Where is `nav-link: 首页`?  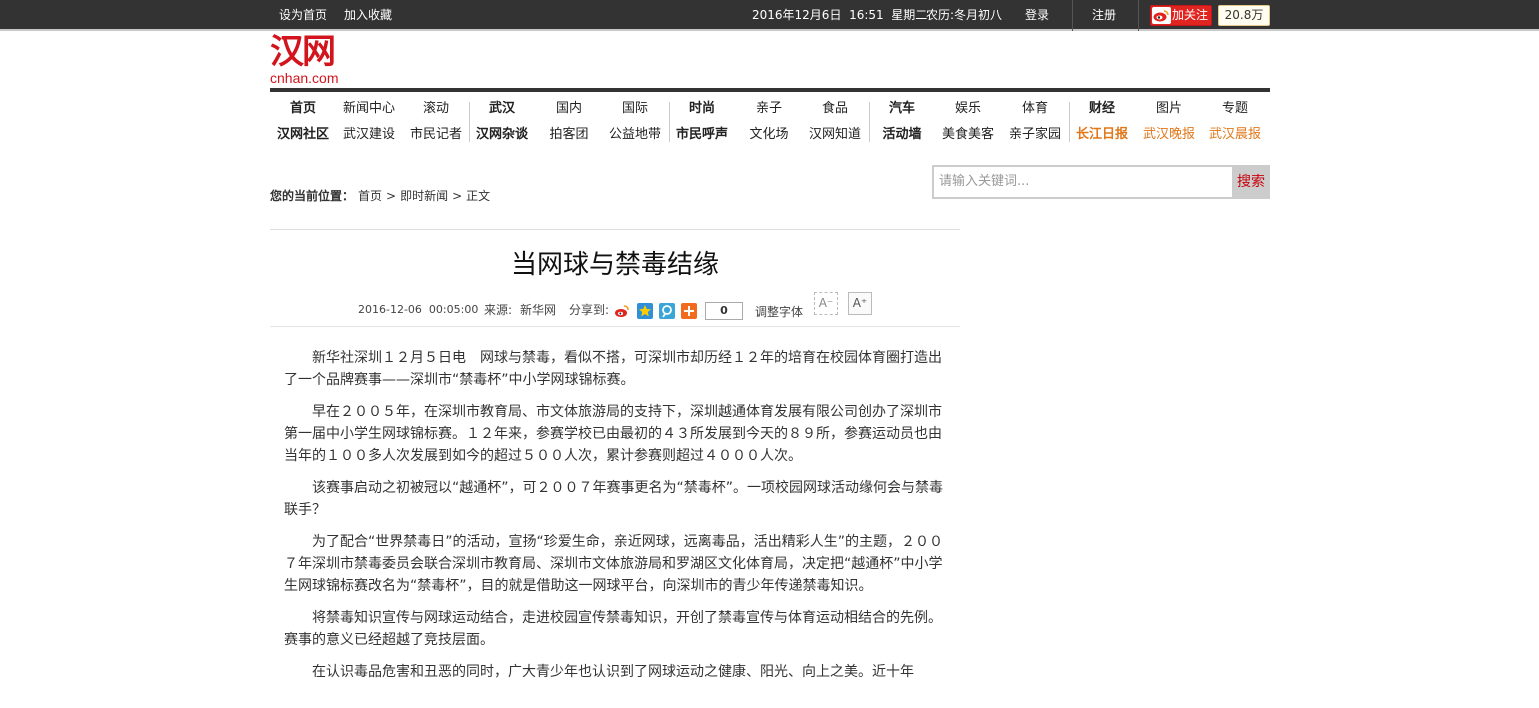 nav-link: 首页 is located at coordinates (303, 109).